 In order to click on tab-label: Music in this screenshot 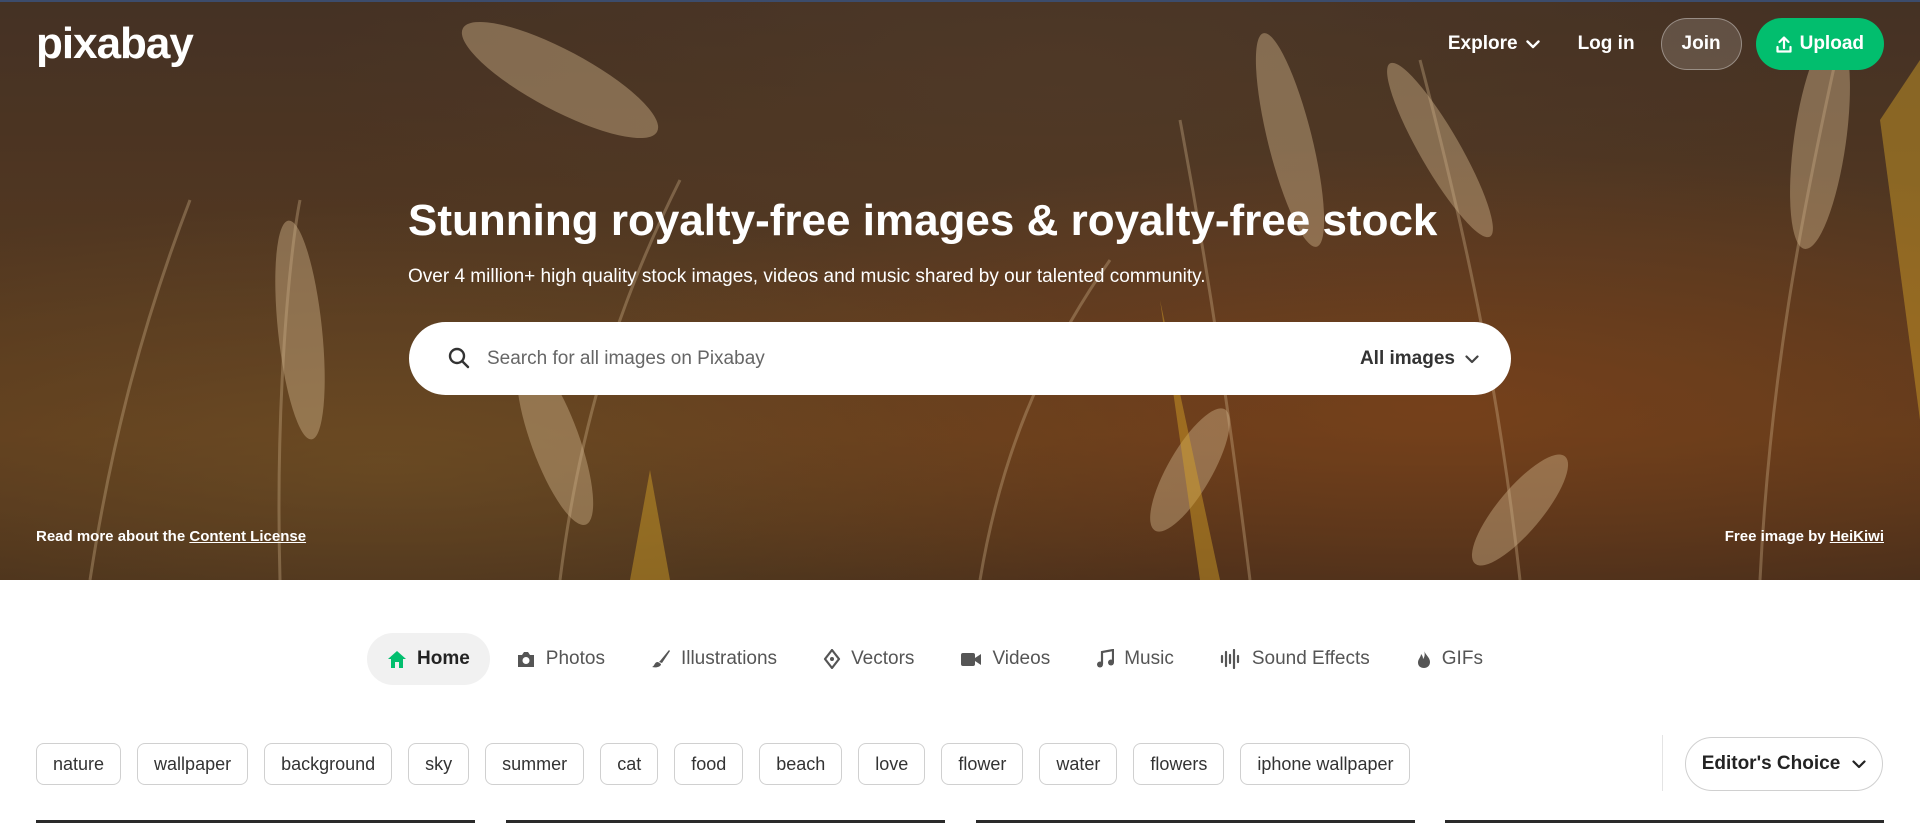, I will do `click(1149, 658)`.